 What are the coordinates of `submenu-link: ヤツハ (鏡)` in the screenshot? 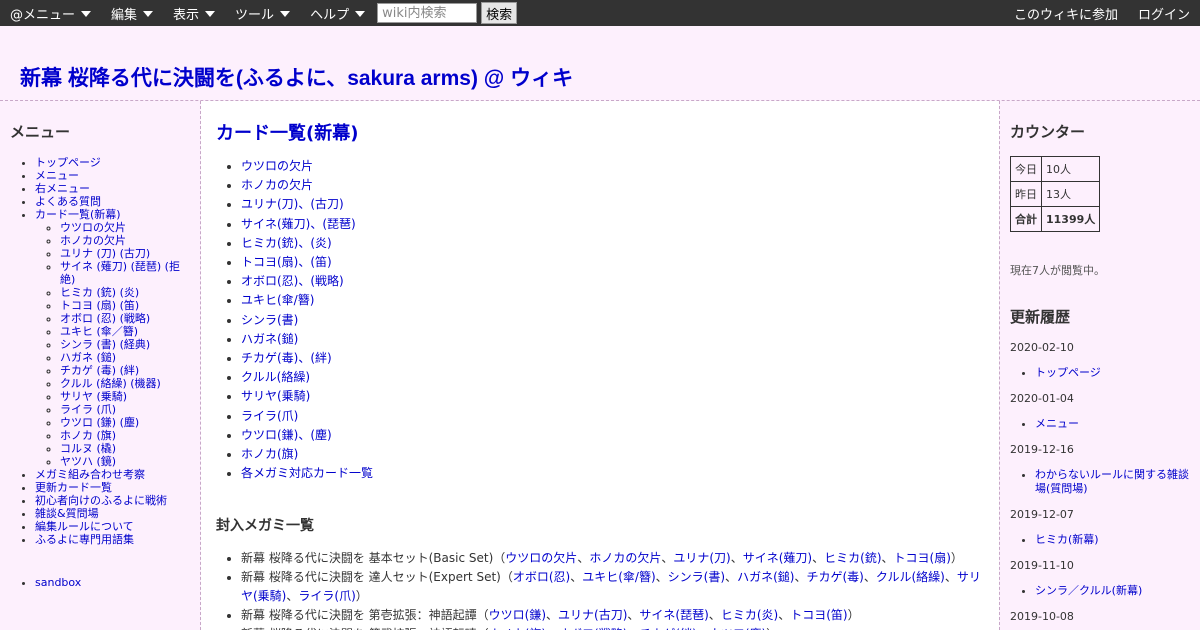 It's located at (88, 461).